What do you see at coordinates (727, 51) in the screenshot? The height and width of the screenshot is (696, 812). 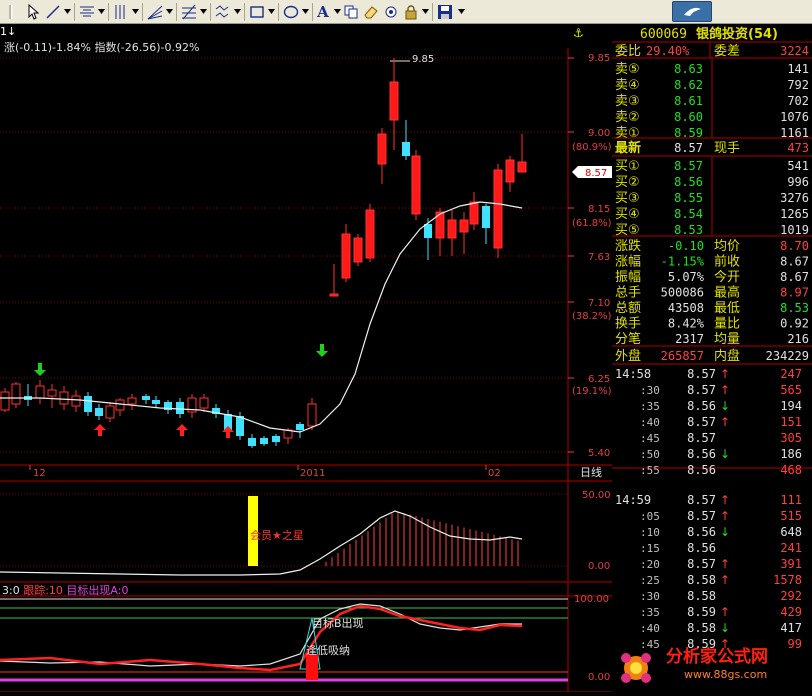 I see `diff-label: 委差` at bounding box center [727, 51].